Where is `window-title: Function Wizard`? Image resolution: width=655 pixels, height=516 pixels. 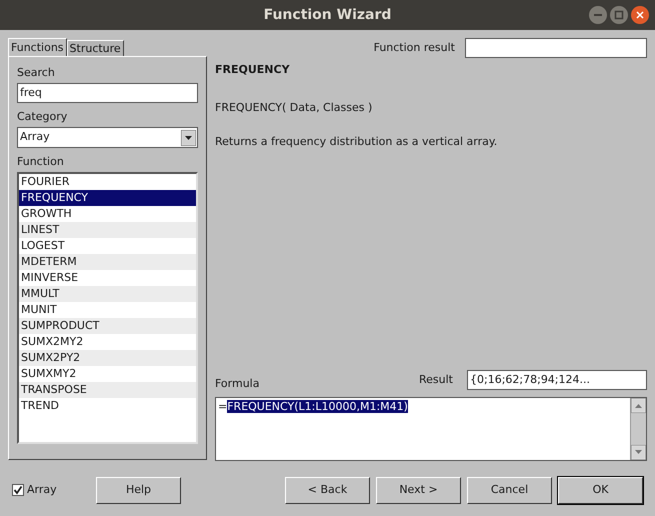
window-title: Function Wizard is located at coordinates (328, 15).